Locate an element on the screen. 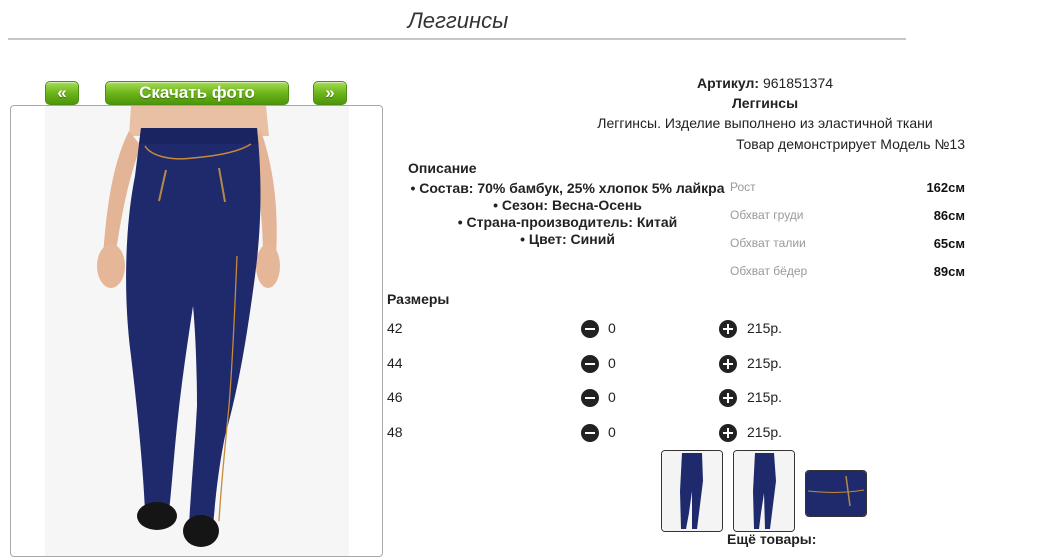 The width and height of the screenshot is (1060, 557). measurement-row: Обхват бёдер 89см is located at coordinates (847, 273).